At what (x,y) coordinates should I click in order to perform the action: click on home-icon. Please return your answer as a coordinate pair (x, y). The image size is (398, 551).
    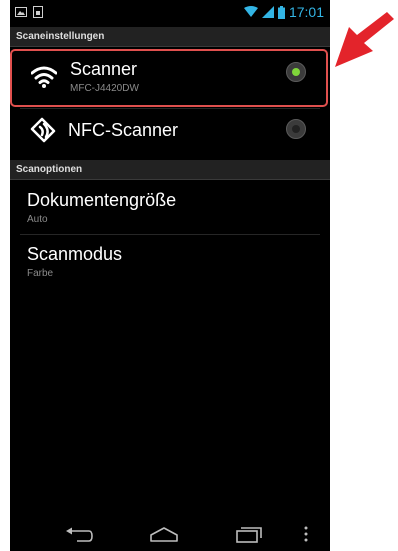
    Looking at the image, I should click on (164, 534).